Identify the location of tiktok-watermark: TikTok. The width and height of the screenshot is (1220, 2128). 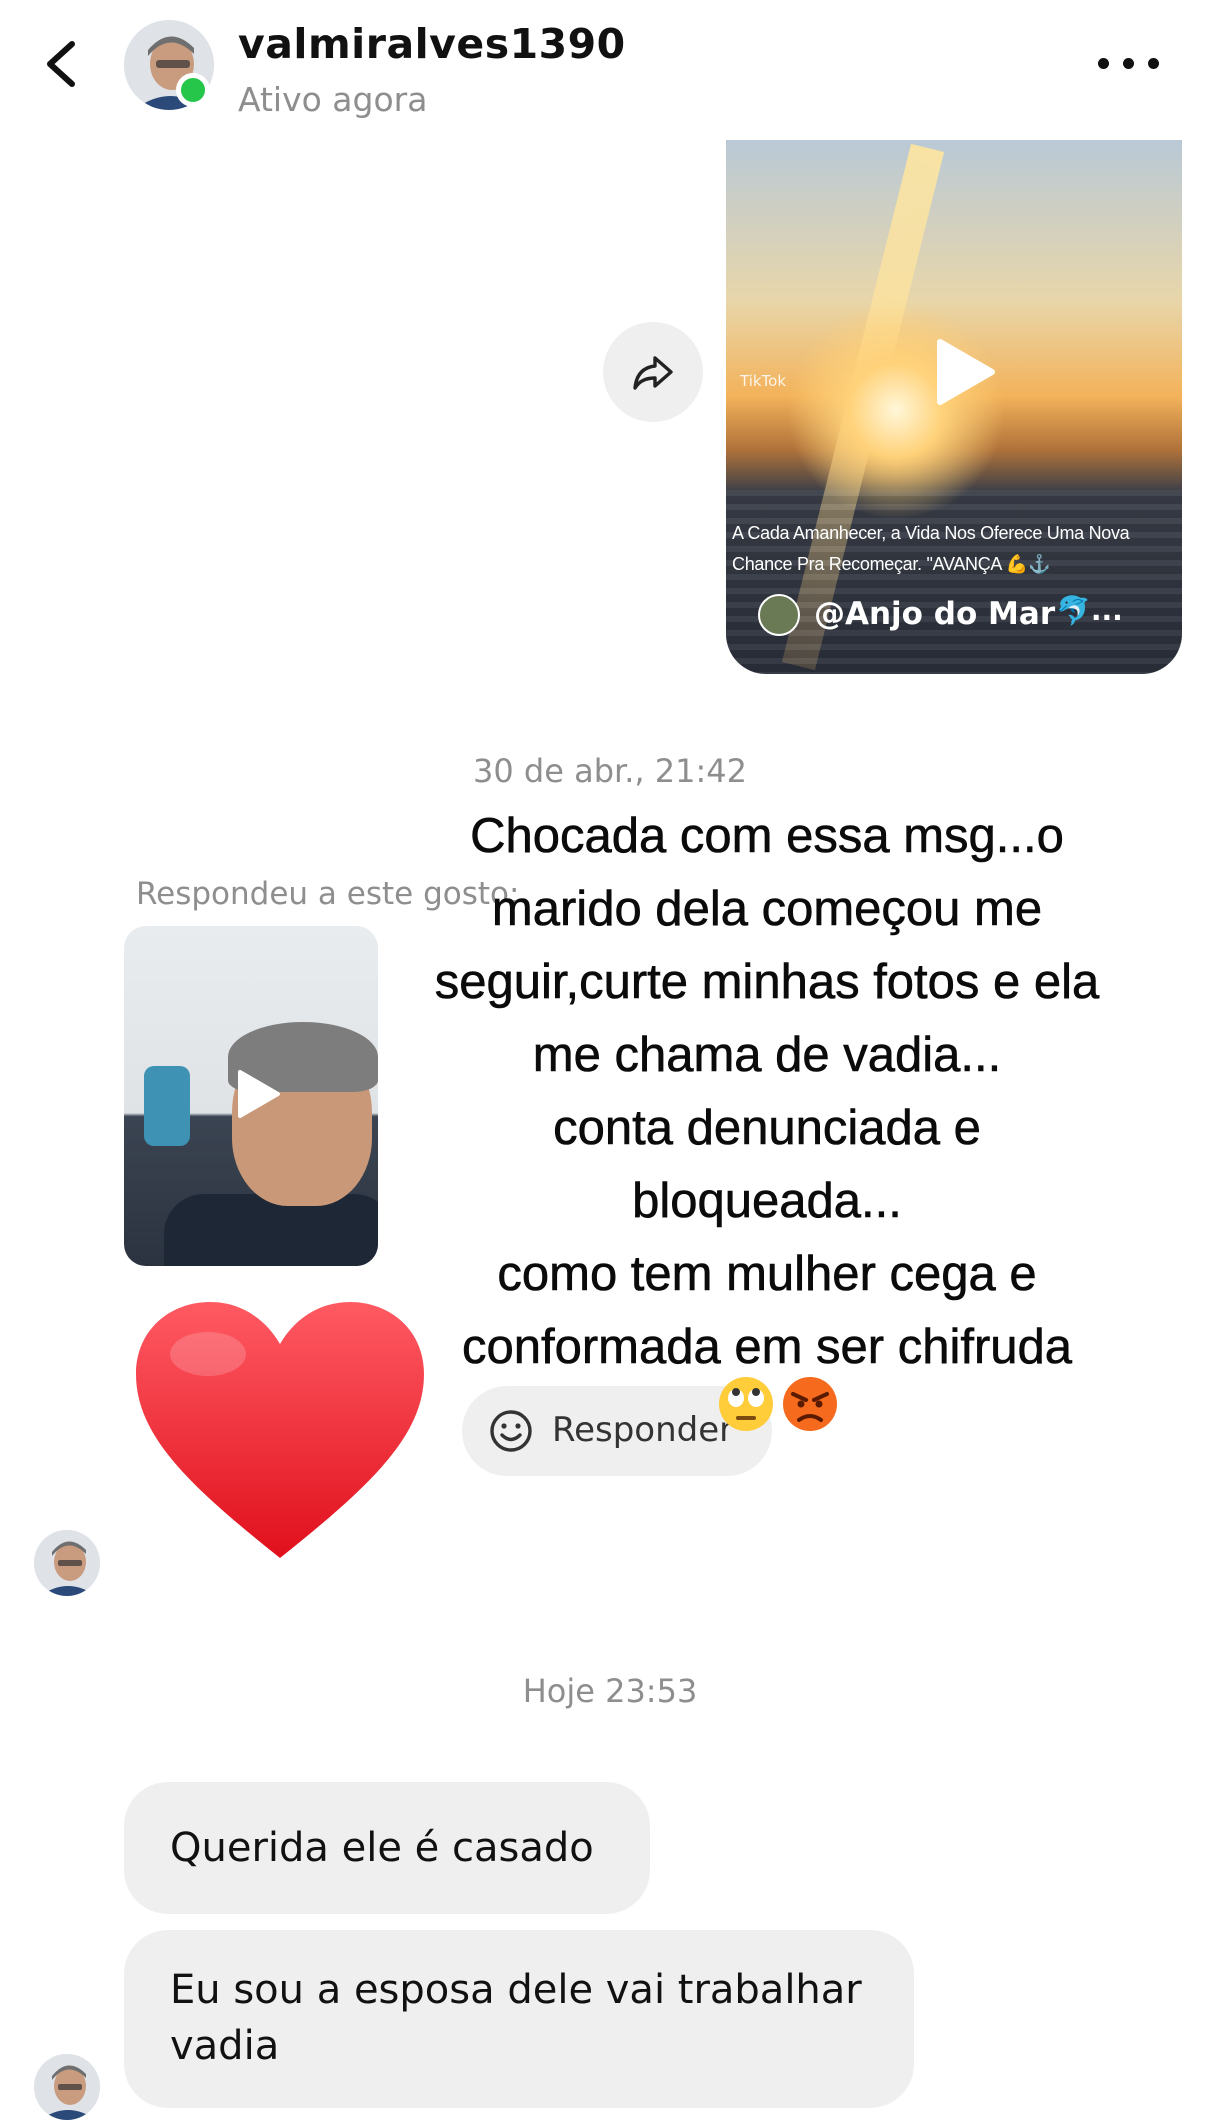
(763, 381).